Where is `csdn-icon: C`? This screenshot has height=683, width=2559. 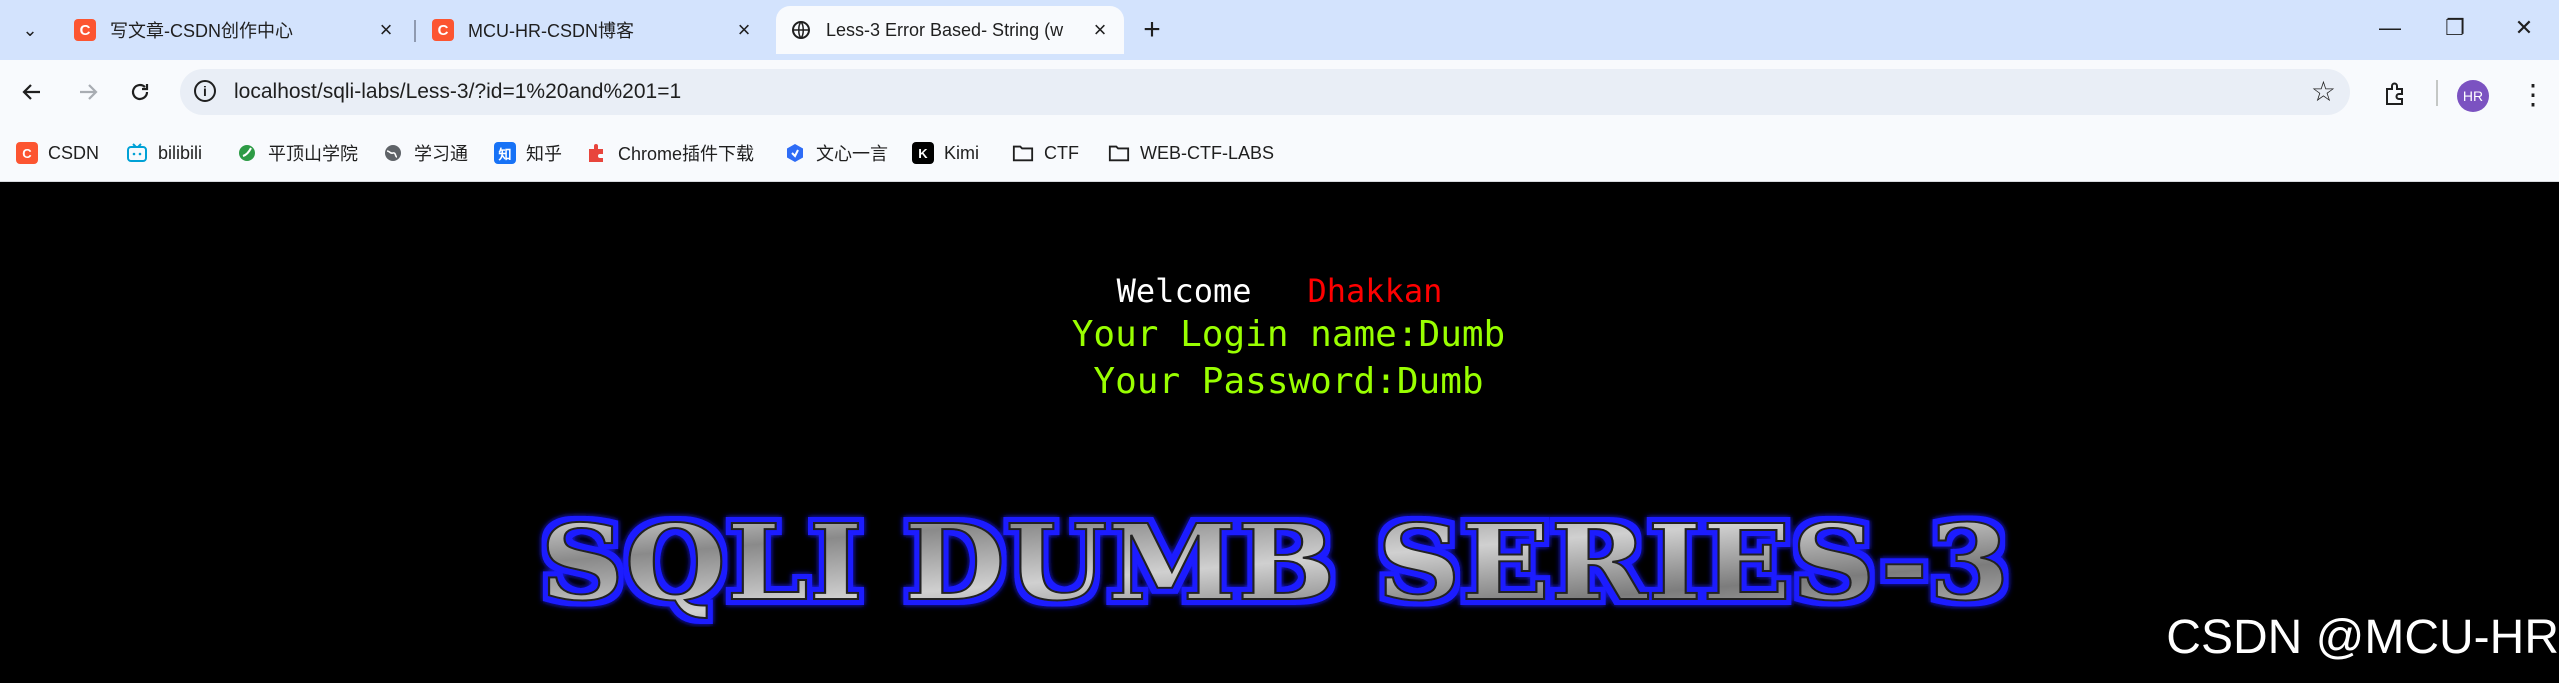
csdn-icon: C is located at coordinates (27, 153).